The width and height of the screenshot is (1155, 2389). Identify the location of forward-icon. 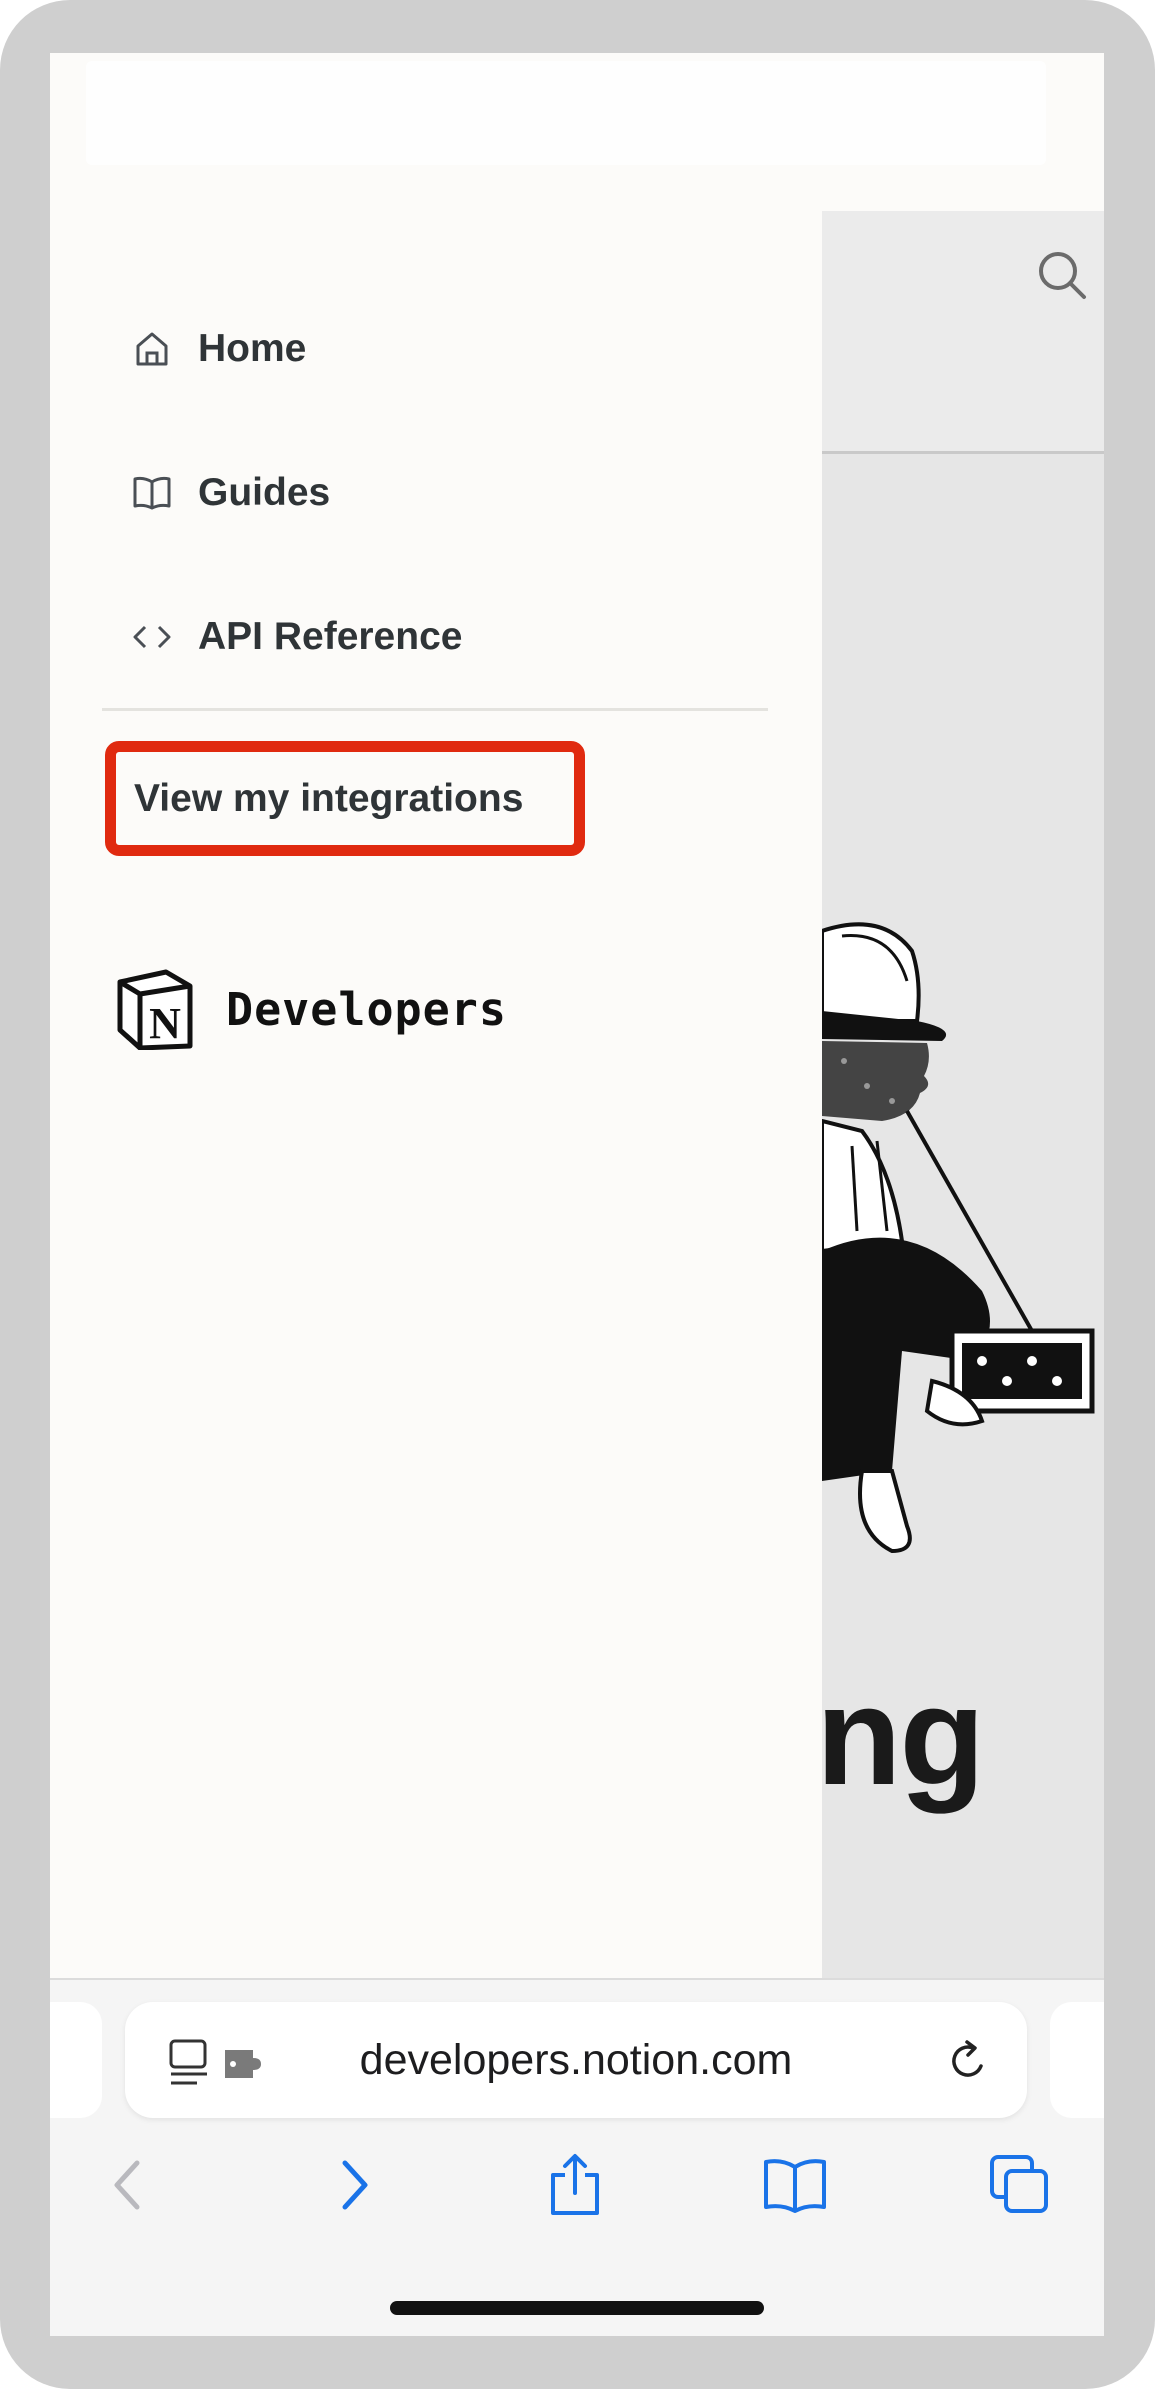
(355, 2185).